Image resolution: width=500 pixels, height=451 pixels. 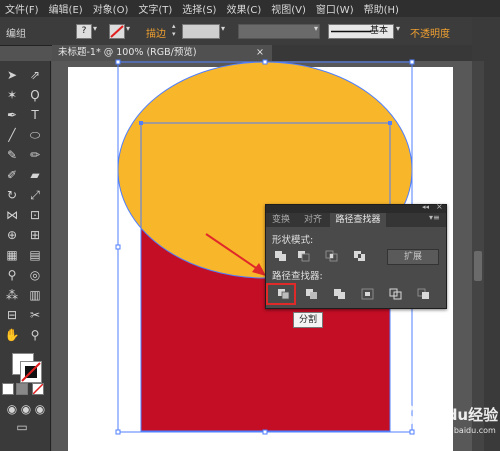 What do you see at coordinates (293, 240) in the screenshot?
I see `shape-modes-label: 形状模式:` at bounding box center [293, 240].